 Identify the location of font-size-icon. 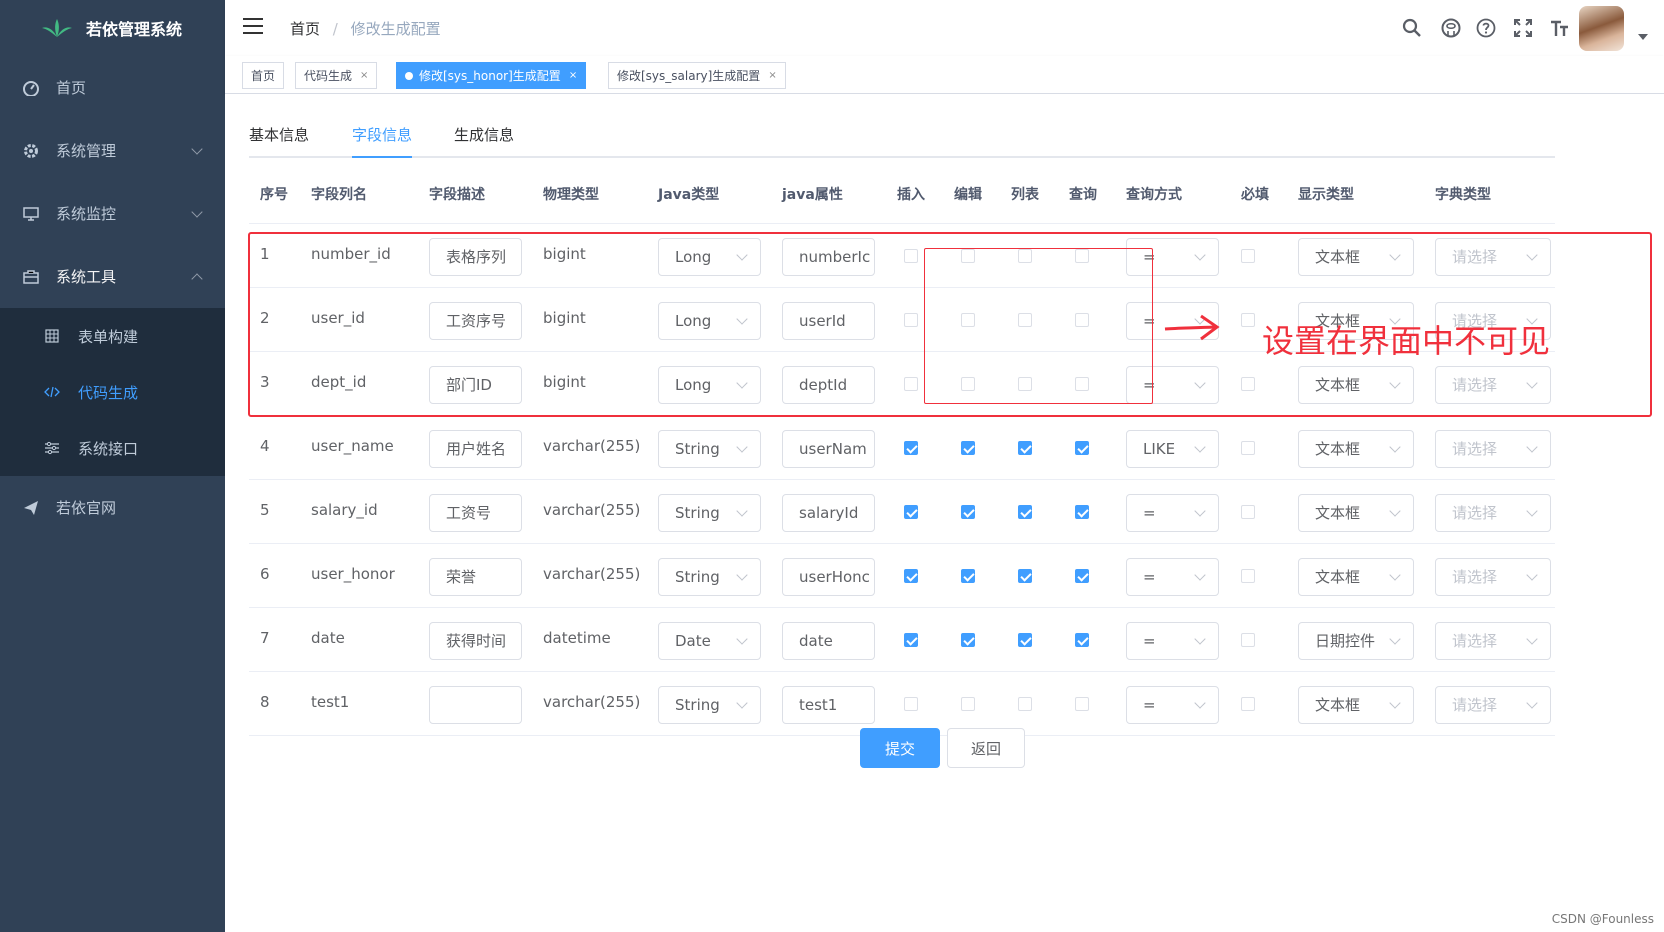
(1559, 28).